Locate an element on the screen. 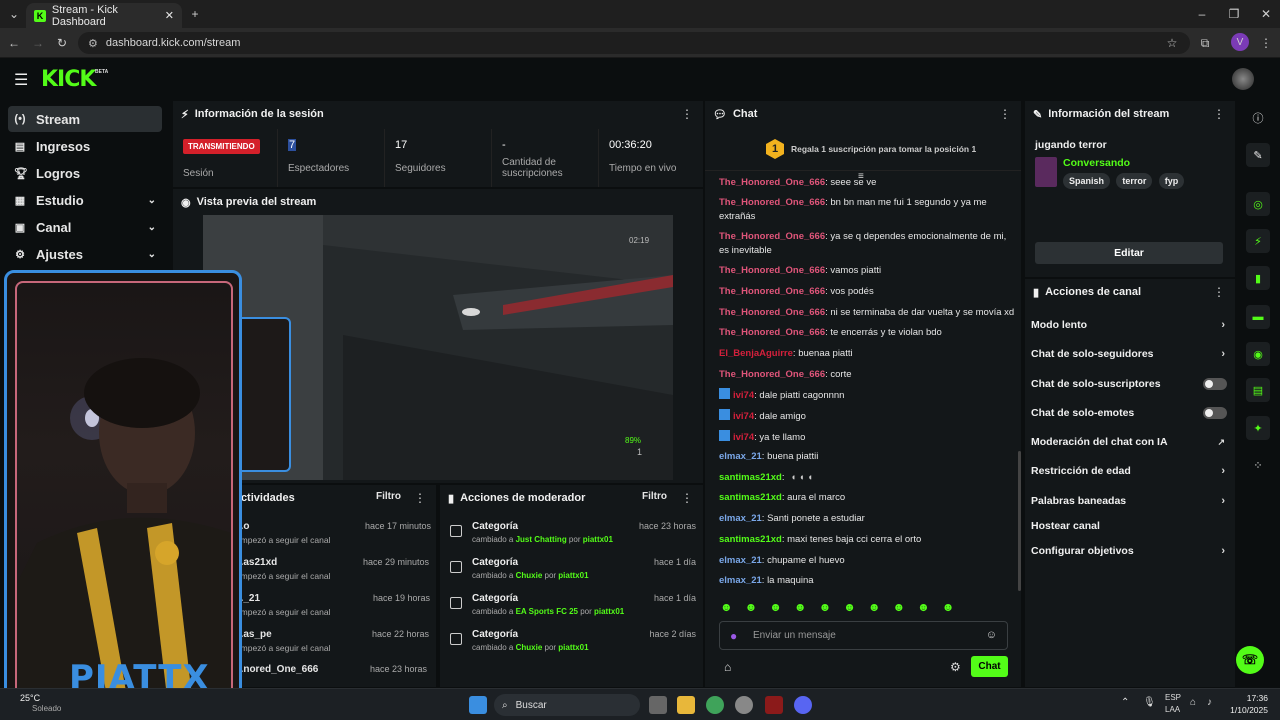 Image resolution: width=1280 pixels, height=720 pixels. tab-search-icon: ⌄ is located at coordinates (14, 14).